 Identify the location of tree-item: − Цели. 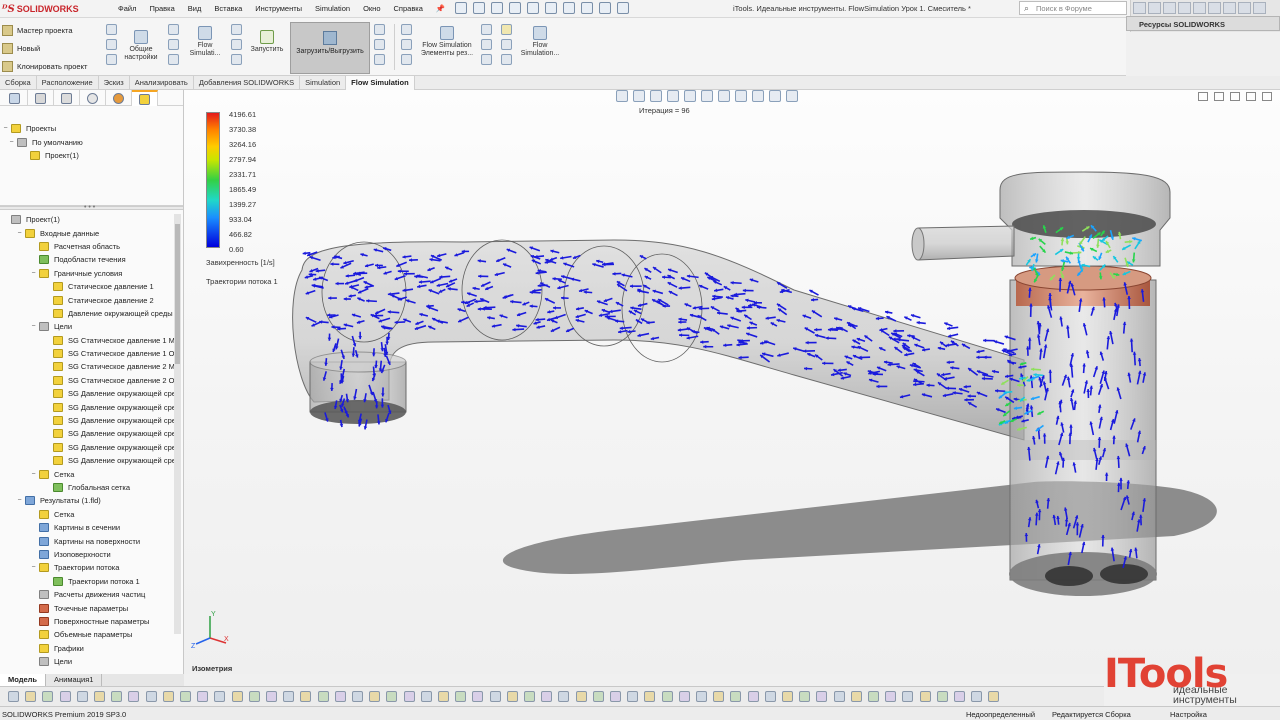
(91, 326).